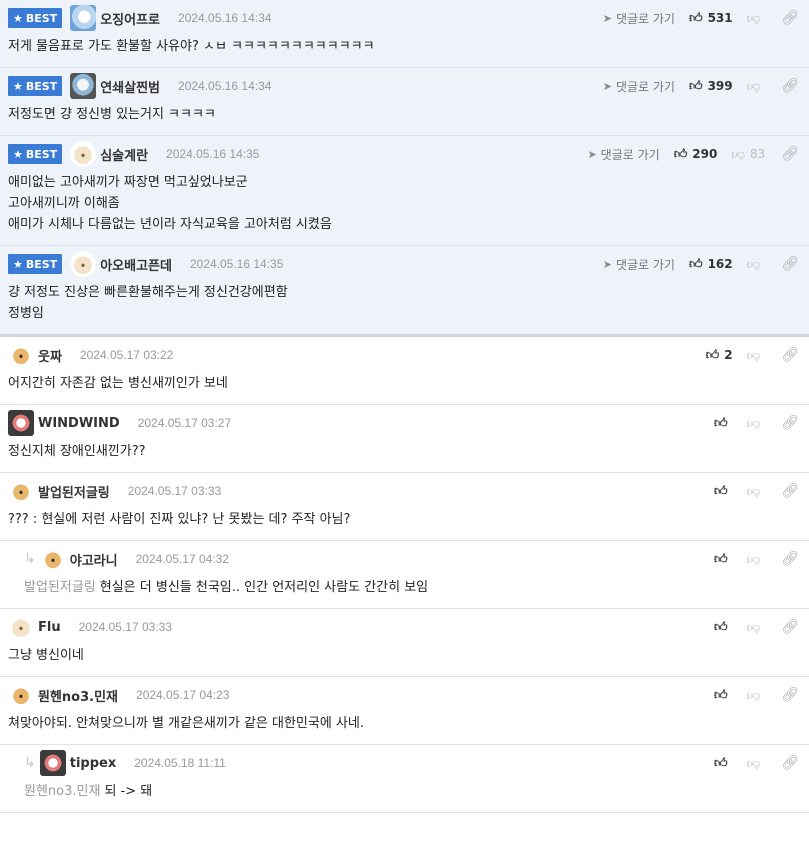 The height and width of the screenshot is (864, 809). I want to click on comment-actions: 👍︎ 👍︎ 🔗︎, so click(757, 491).